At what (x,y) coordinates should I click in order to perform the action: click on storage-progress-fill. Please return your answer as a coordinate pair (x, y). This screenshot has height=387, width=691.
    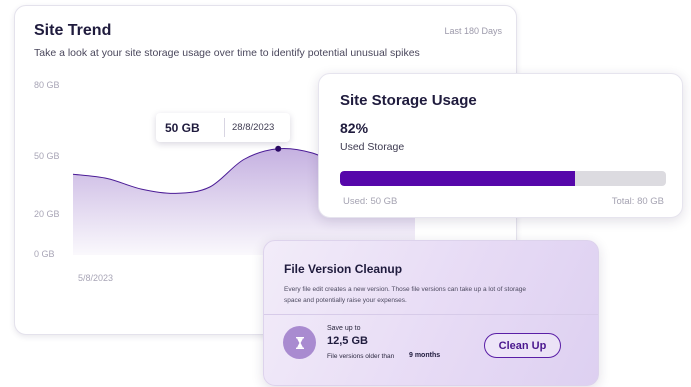
    Looking at the image, I should click on (457, 178).